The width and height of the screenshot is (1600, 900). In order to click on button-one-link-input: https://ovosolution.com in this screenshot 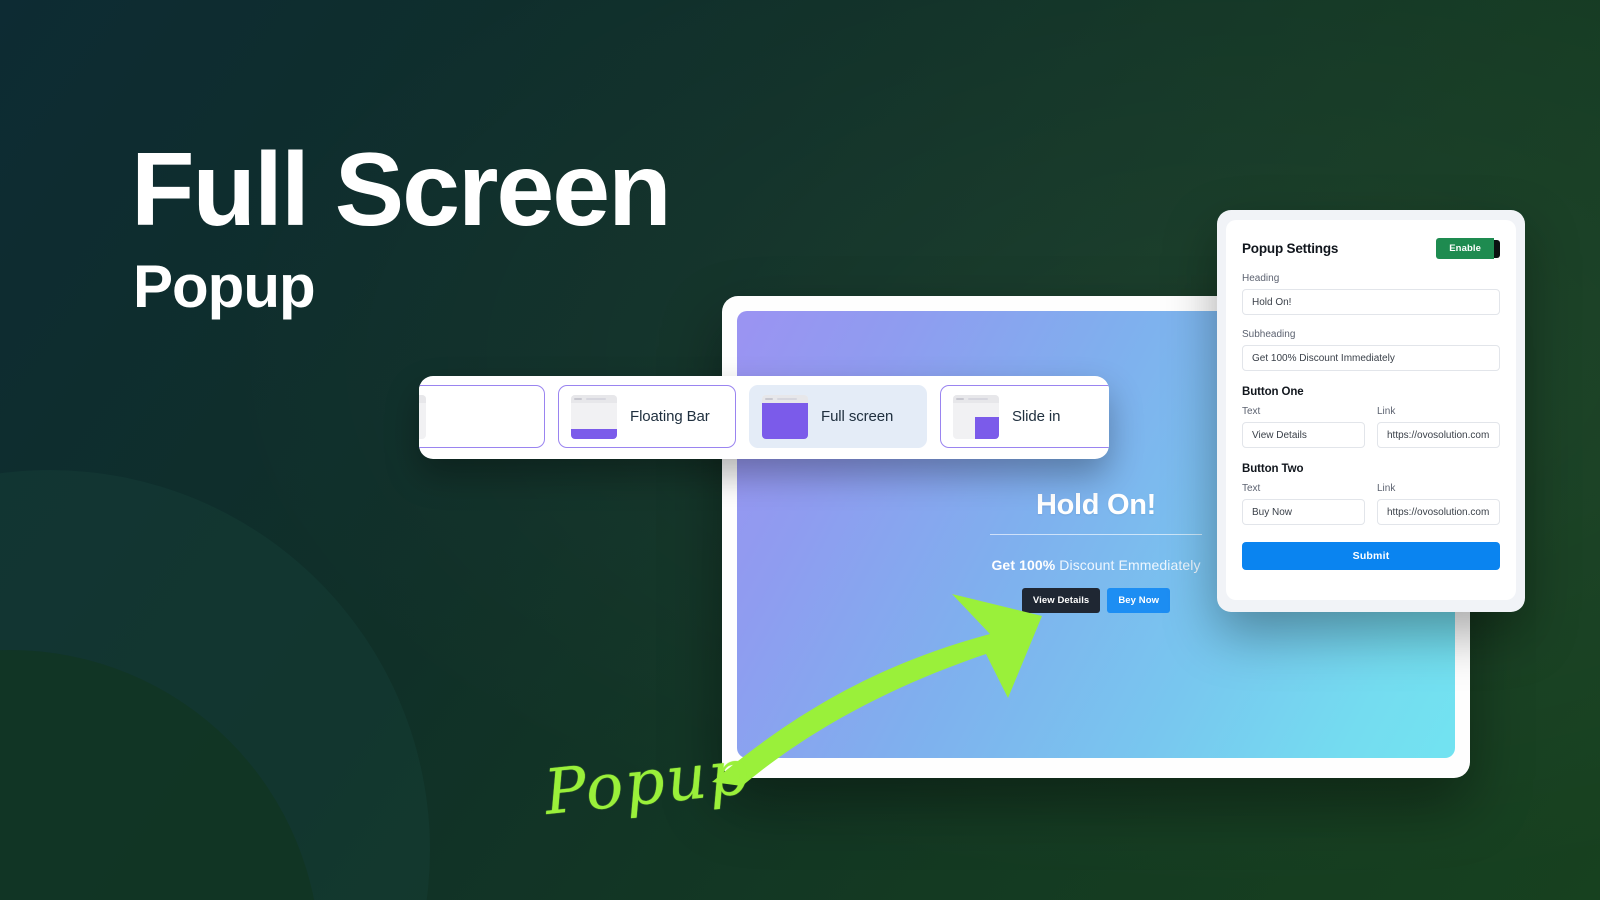, I will do `click(1438, 435)`.